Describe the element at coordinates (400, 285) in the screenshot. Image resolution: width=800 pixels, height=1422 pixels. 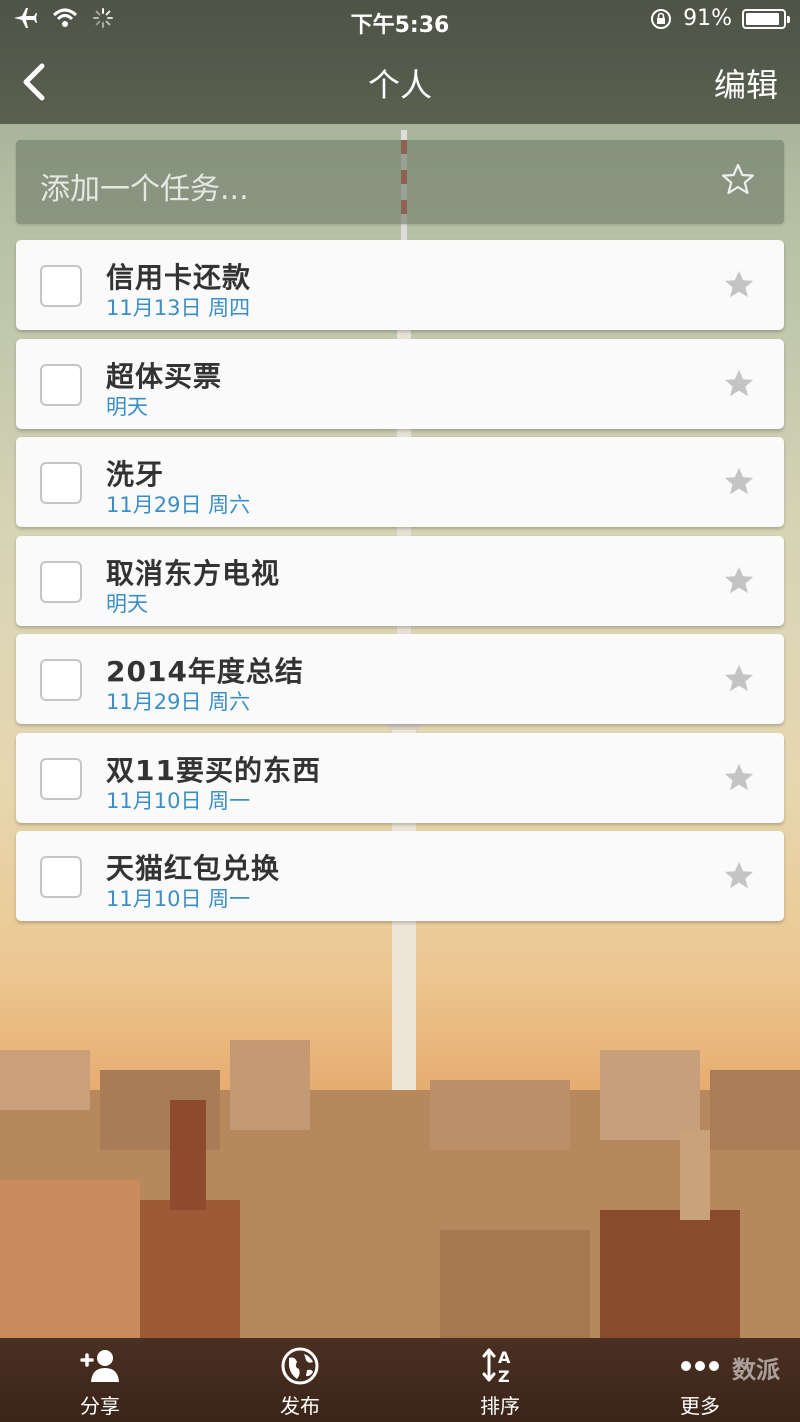
I see `task-row: 信用卡还款 11月13日 周四` at that location.